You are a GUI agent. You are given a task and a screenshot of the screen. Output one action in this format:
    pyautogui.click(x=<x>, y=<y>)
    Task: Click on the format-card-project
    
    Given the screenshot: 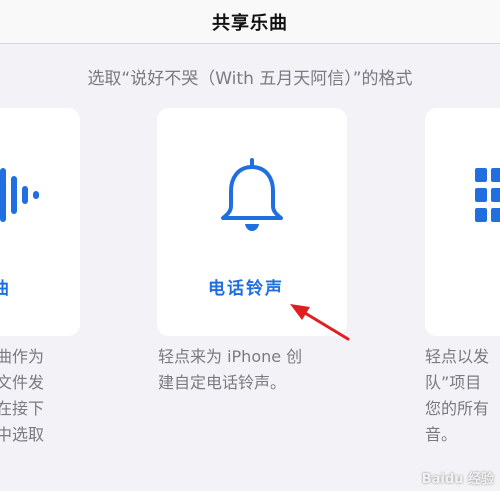 What is the action you would take?
    pyautogui.click(x=462, y=222)
    